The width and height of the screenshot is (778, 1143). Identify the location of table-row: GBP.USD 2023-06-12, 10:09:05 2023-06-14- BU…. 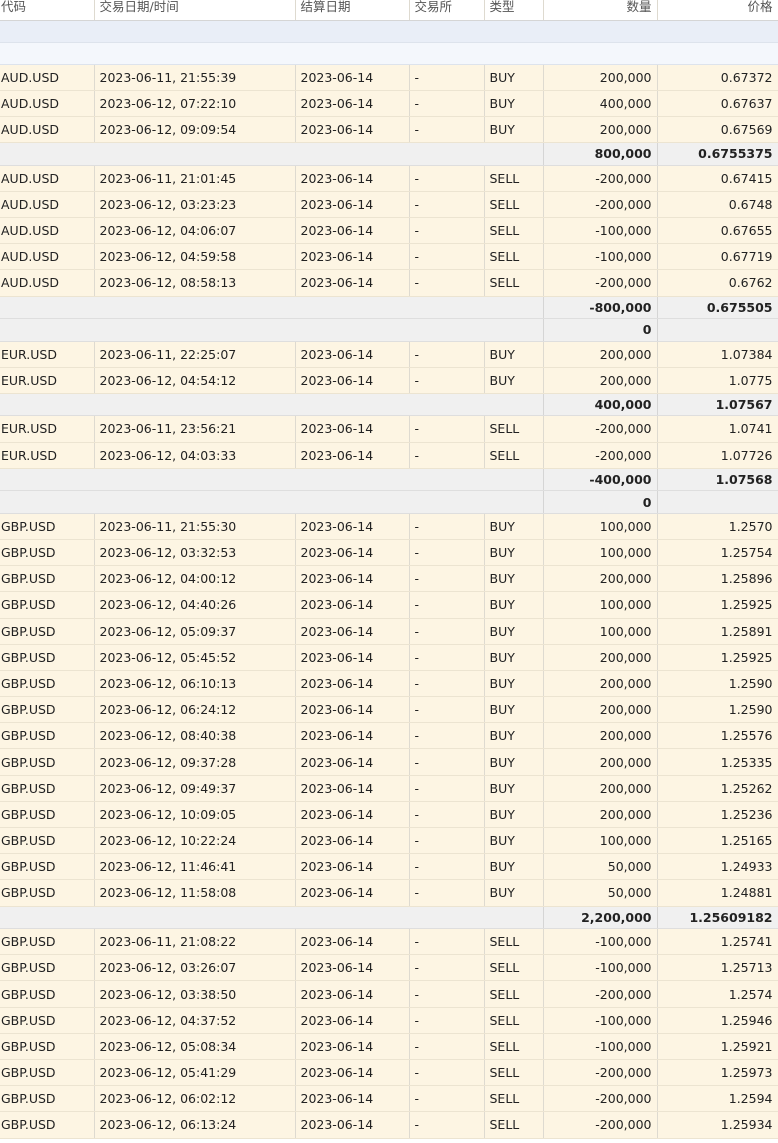
(389, 815).